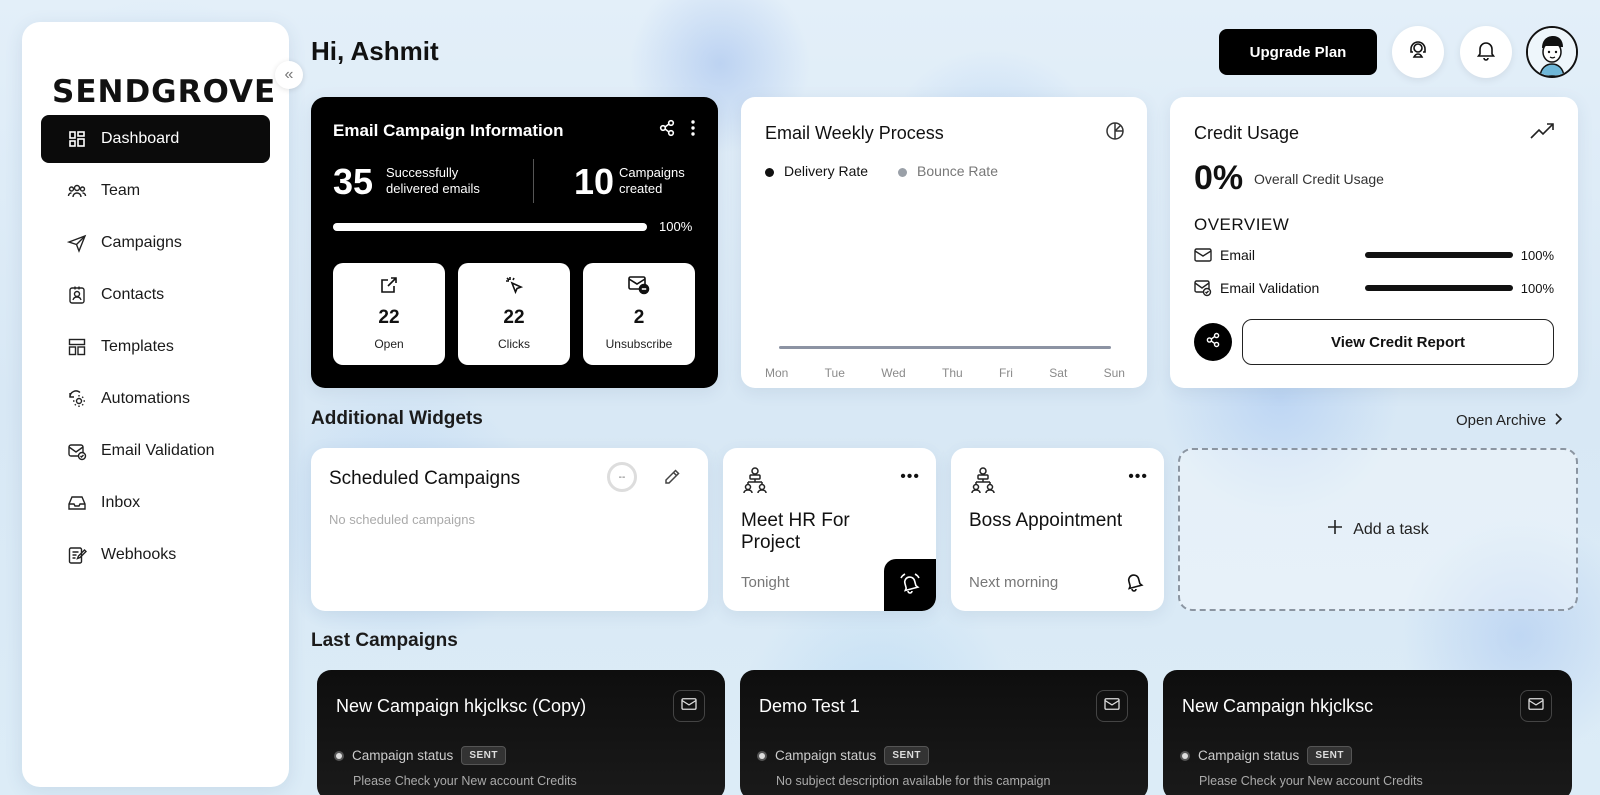  I want to click on automation-gear-icon, so click(77, 399).